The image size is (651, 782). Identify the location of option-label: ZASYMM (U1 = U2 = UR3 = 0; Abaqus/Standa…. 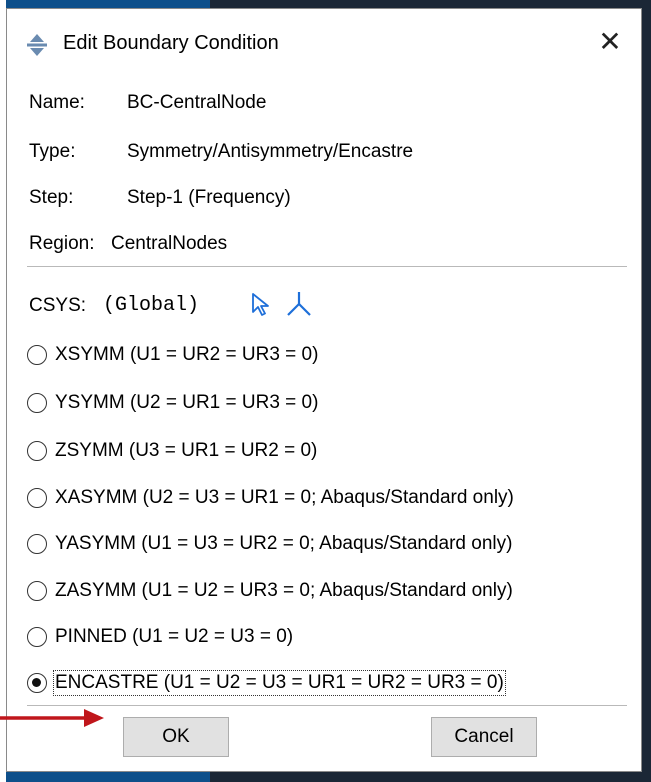
(284, 590).